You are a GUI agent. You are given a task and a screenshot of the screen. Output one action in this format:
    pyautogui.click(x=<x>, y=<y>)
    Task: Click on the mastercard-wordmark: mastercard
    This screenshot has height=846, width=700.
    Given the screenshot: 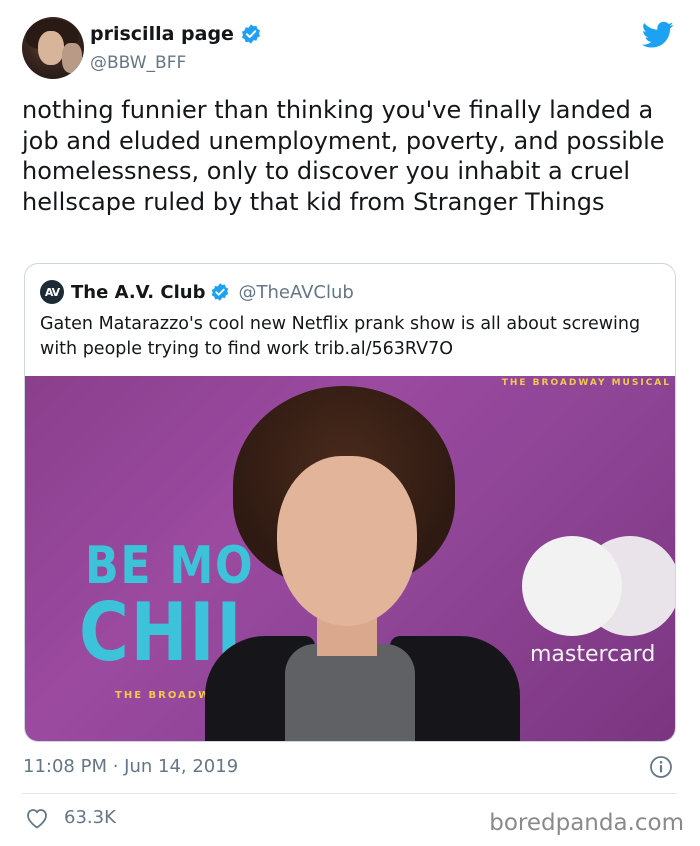 What is the action you would take?
    pyautogui.click(x=593, y=654)
    